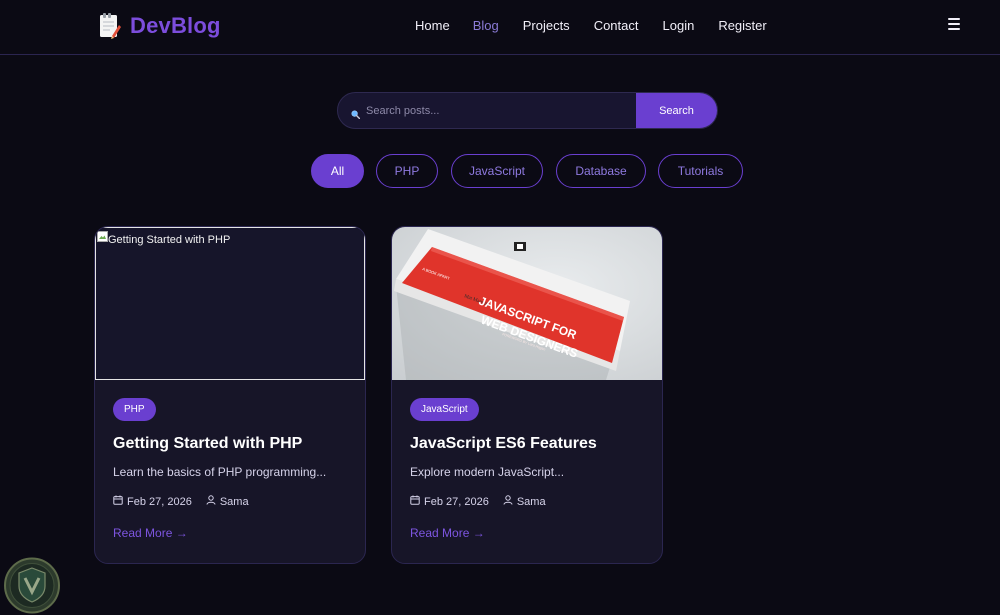 Image resolution: width=1000 pixels, height=615 pixels. What do you see at coordinates (337, 171) in the screenshot?
I see `filter-all: All` at bounding box center [337, 171].